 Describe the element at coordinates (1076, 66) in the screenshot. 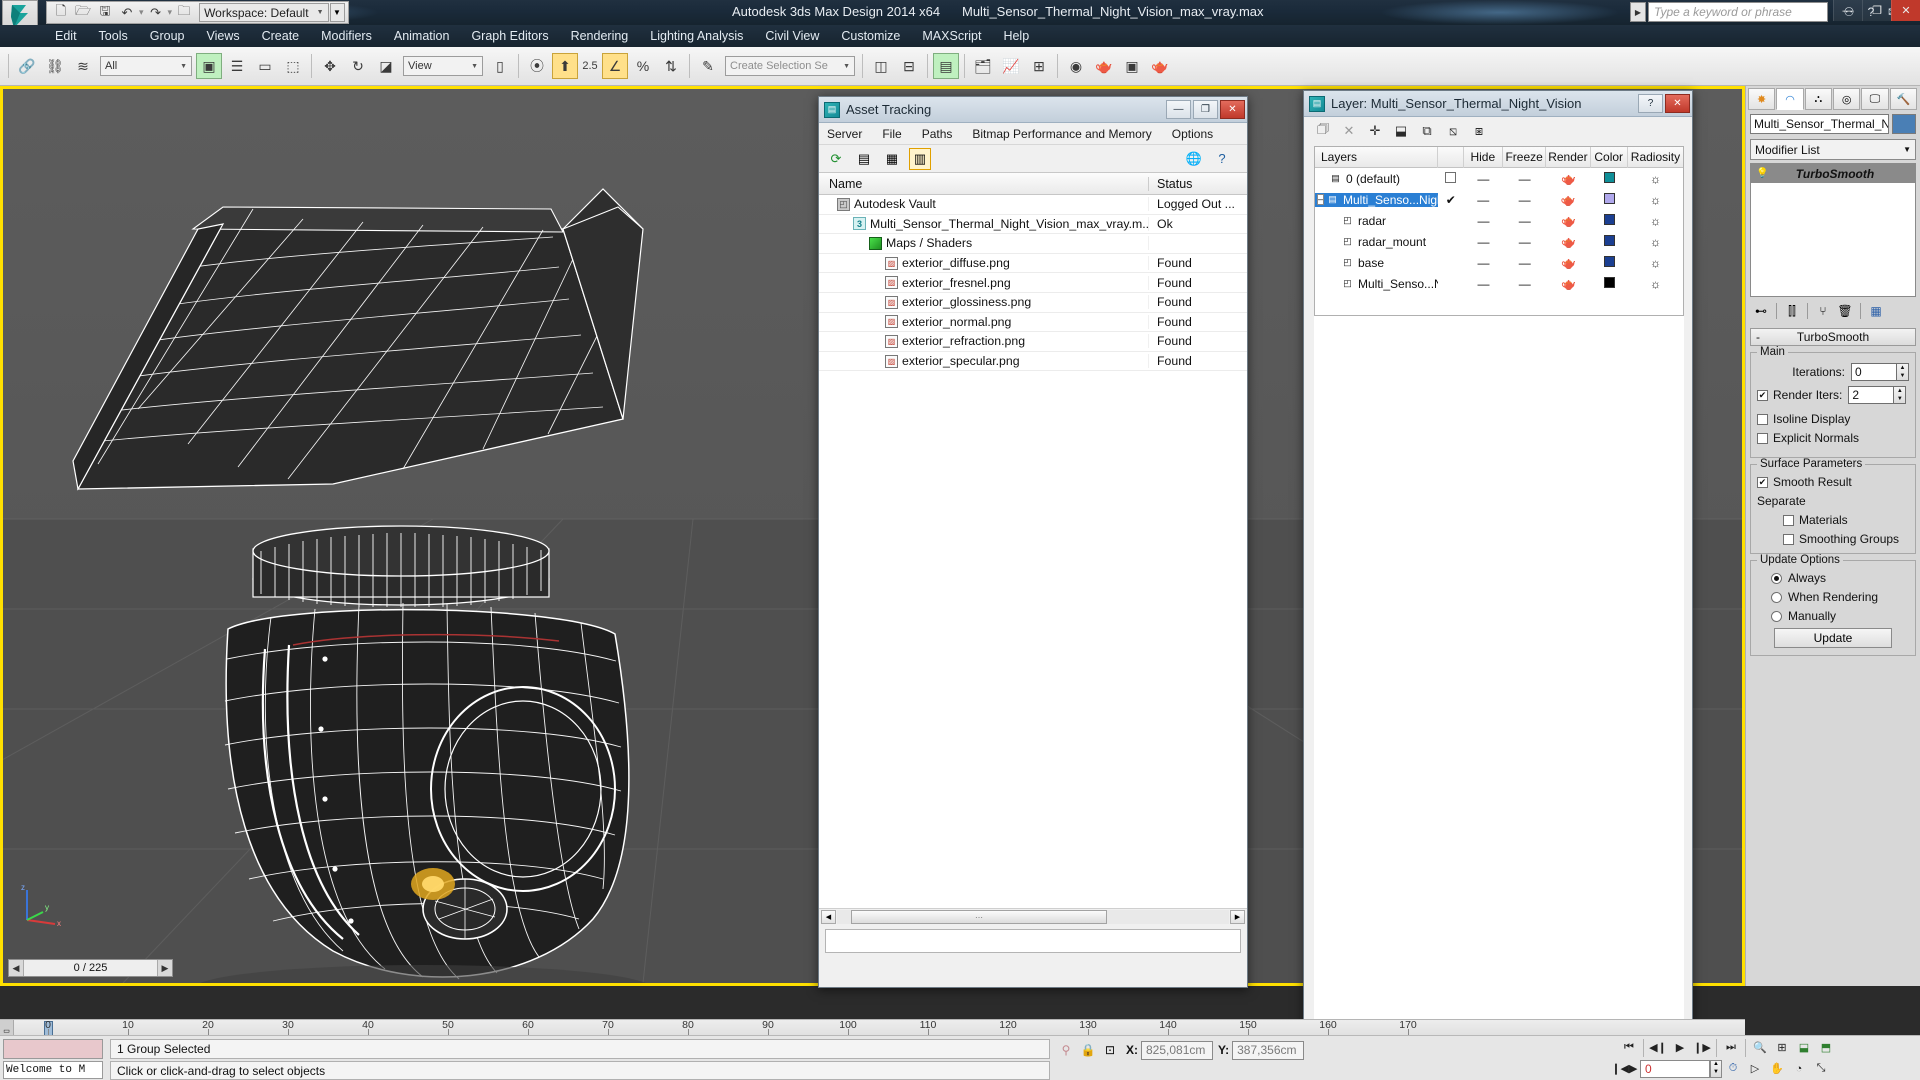

I see `material-editor-icon: ◉` at that location.